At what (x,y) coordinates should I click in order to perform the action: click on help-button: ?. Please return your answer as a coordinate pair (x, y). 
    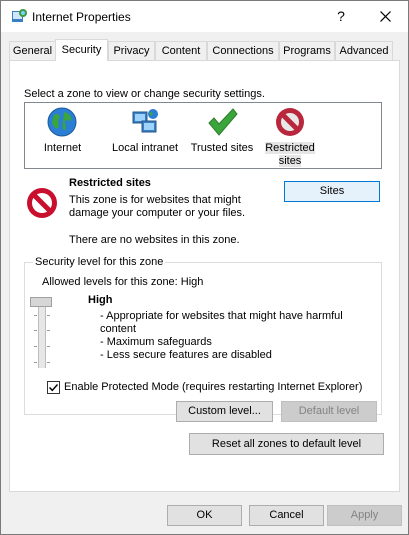
    Looking at the image, I should click on (341, 16).